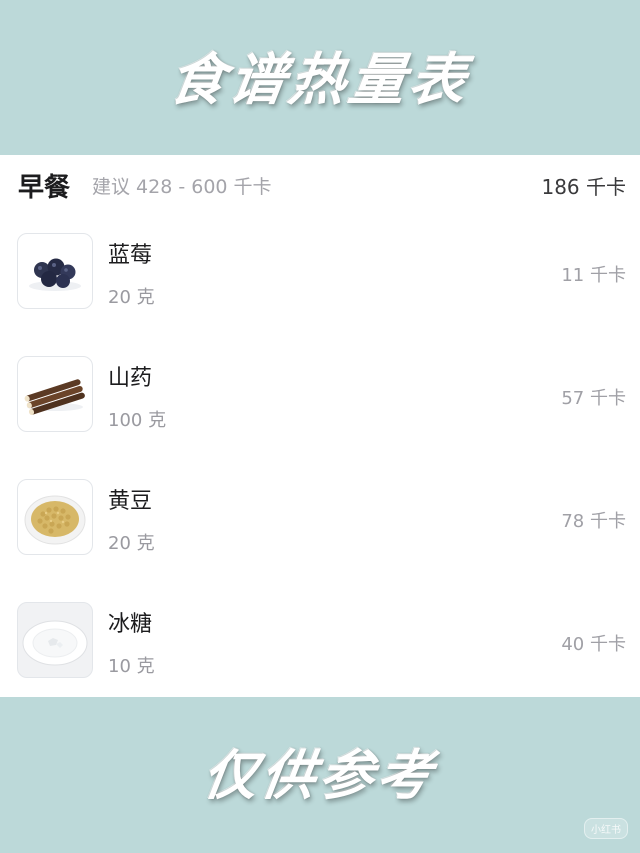  What do you see at coordinates (55, 271) in the screenshot?
I see `blueberry-icon` at bounding box center [55, 271].